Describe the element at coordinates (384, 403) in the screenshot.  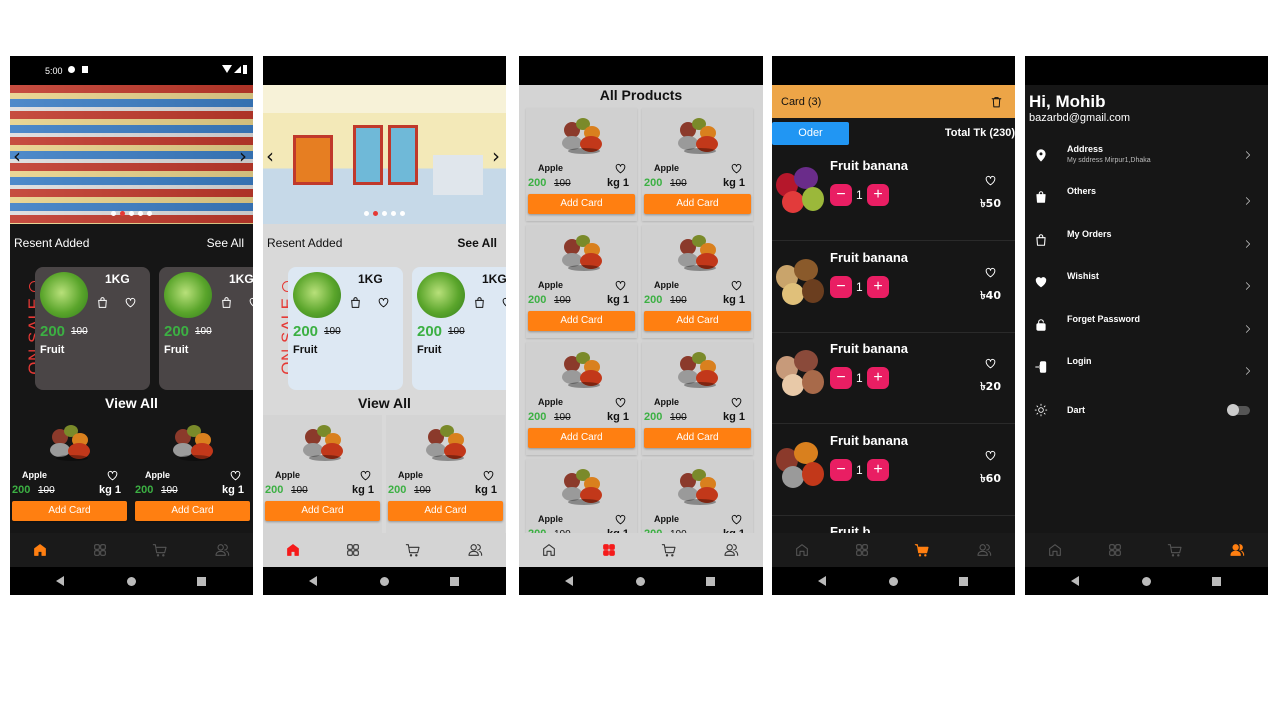
I see `view-all-button: View All` at that location.